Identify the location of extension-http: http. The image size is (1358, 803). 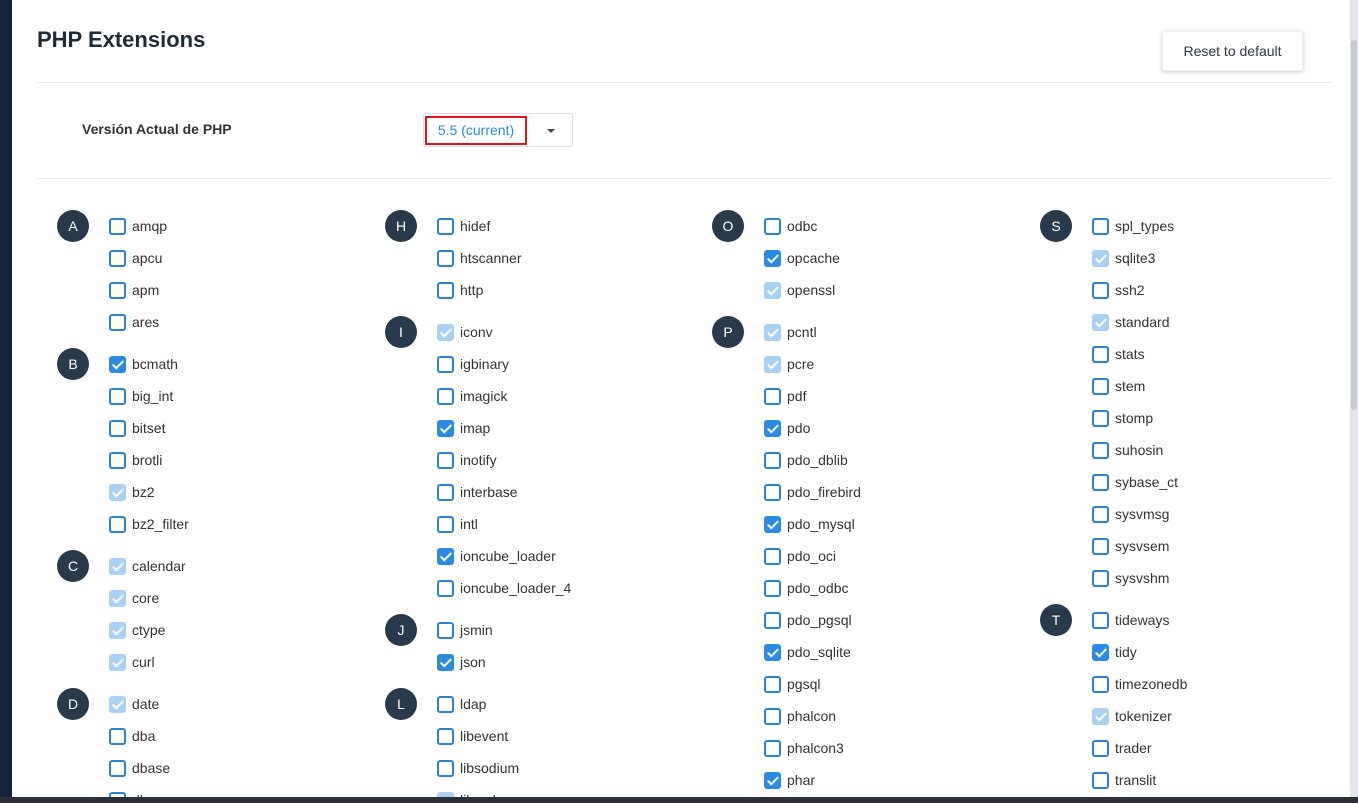
(460, 290).